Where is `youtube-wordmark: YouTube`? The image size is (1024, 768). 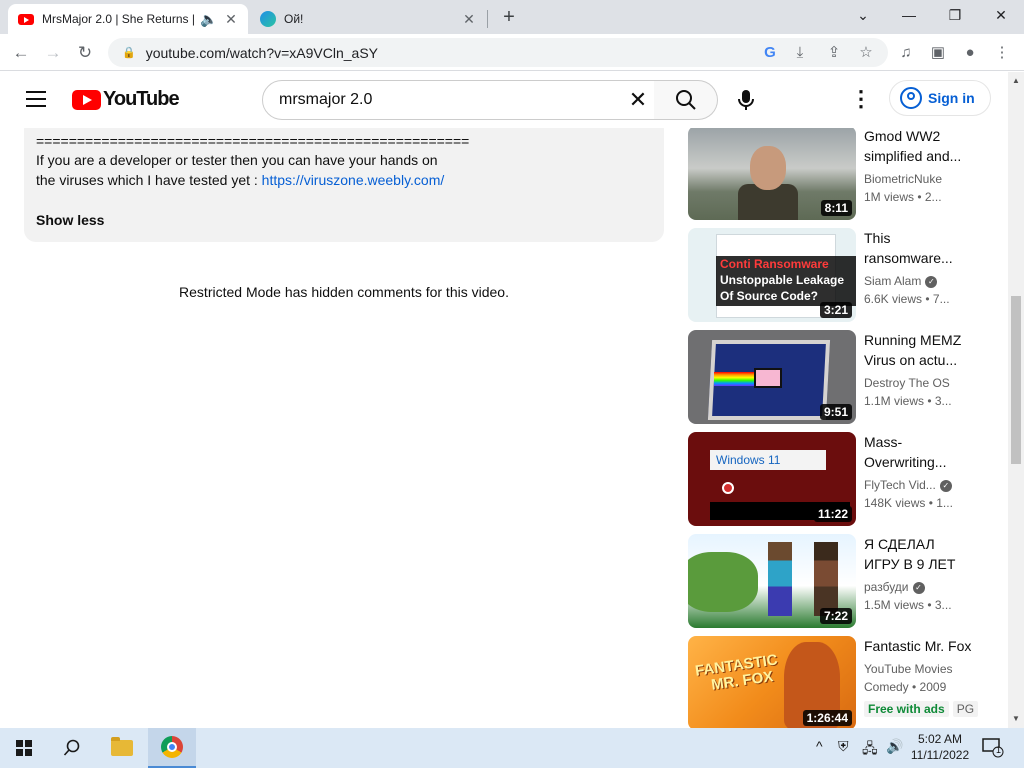 youtube-wordmark: YouTube is located at coordinates (141, 99).